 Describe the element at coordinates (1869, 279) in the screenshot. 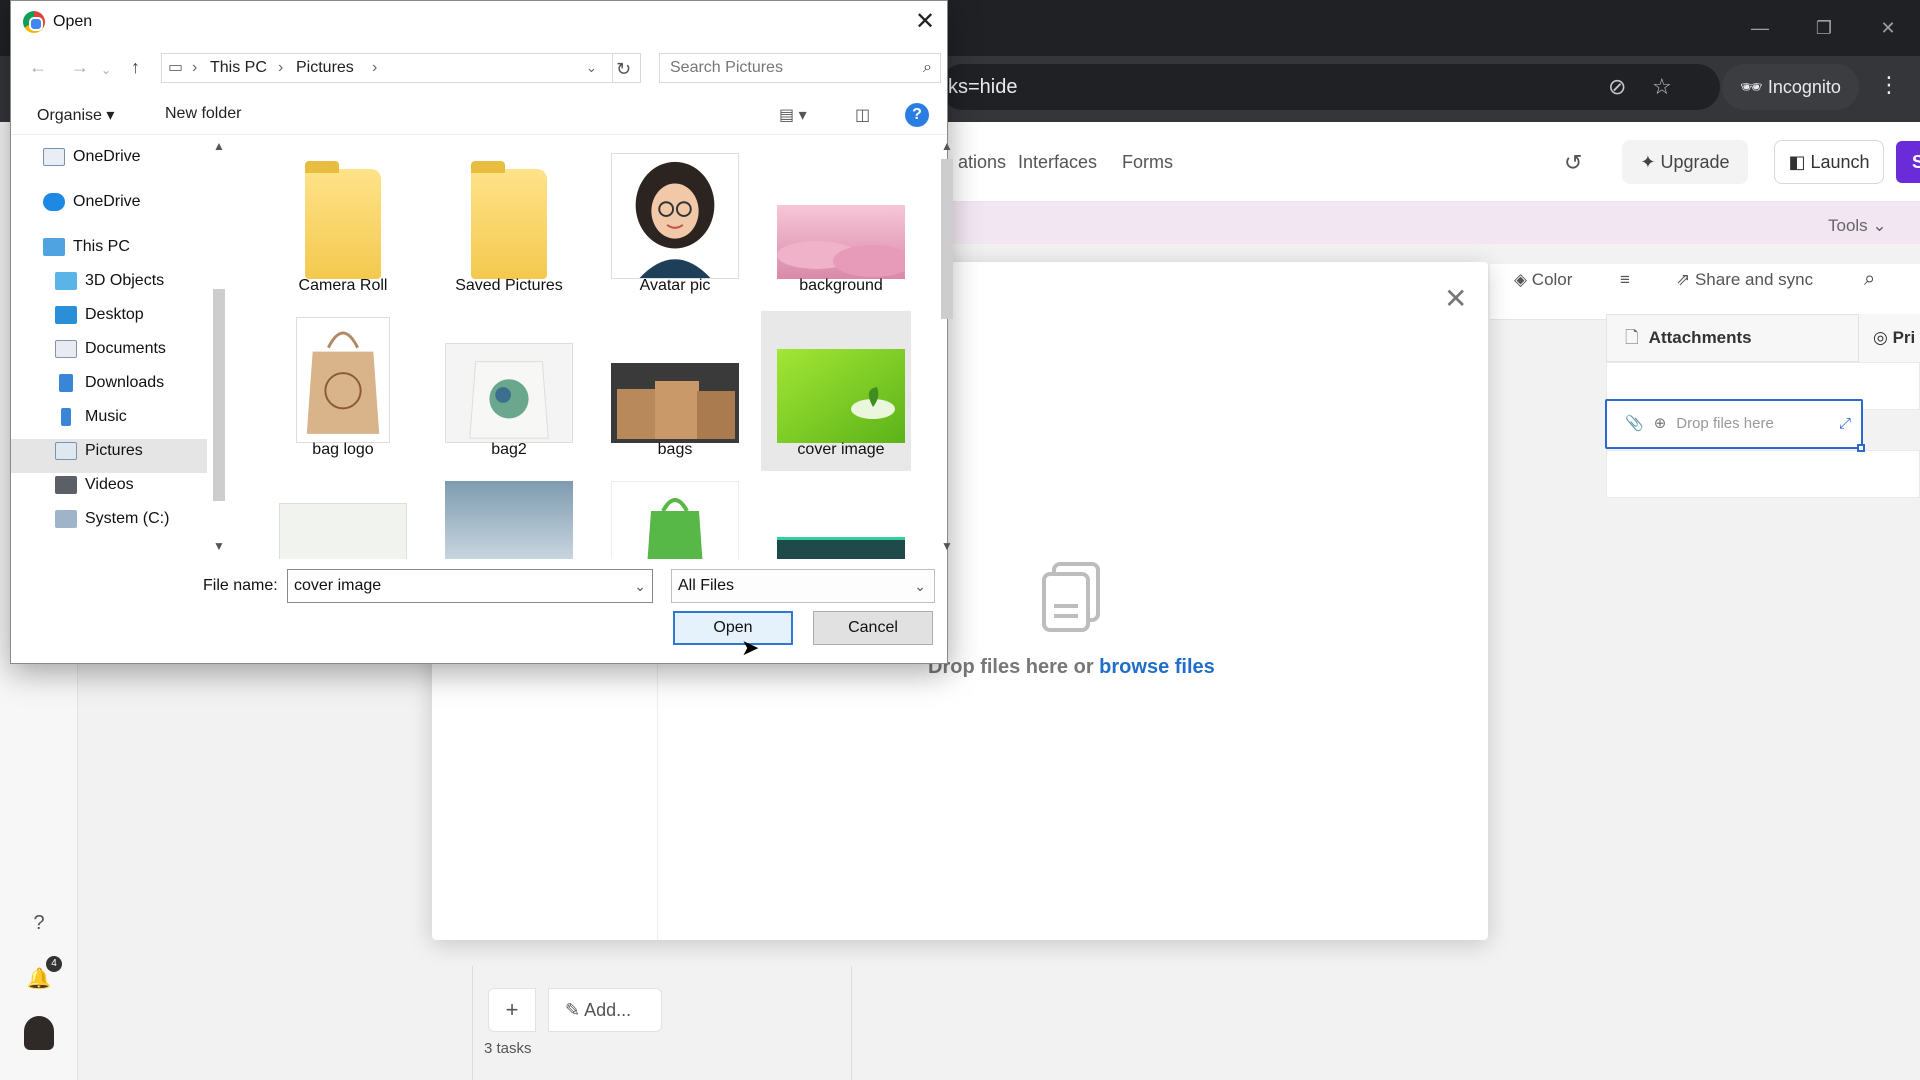

I see `grid-search-icon: ⌕` at that location.